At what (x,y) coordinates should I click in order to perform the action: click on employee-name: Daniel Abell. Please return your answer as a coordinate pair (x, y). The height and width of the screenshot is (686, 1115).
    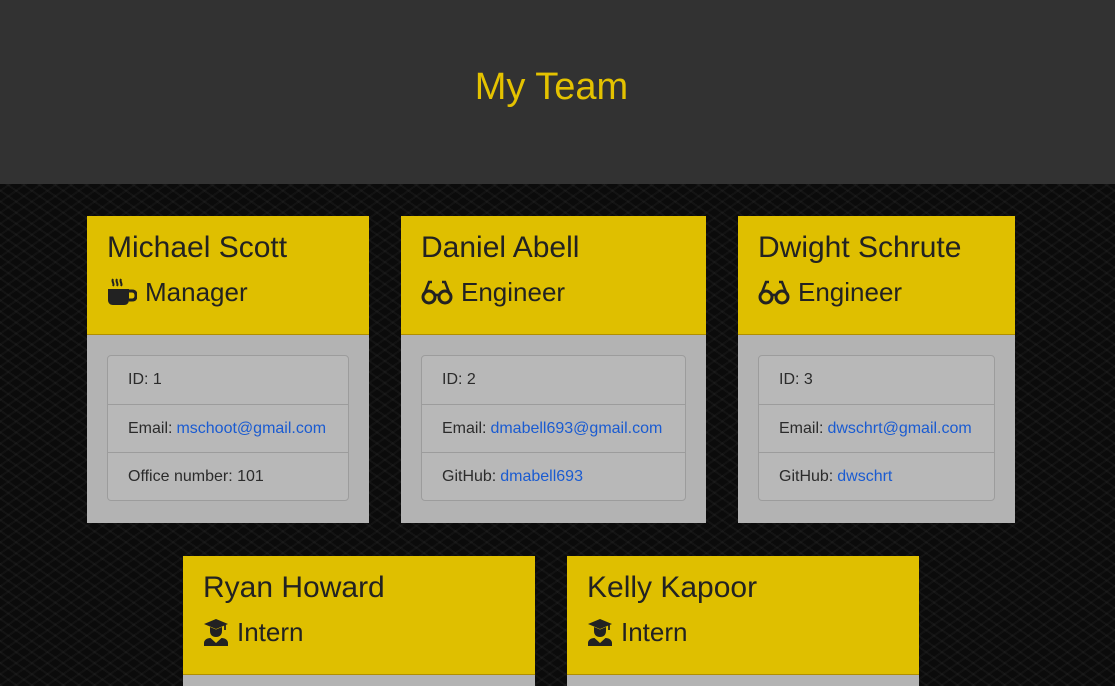
    Looking at the image, I should click on (500, 247).